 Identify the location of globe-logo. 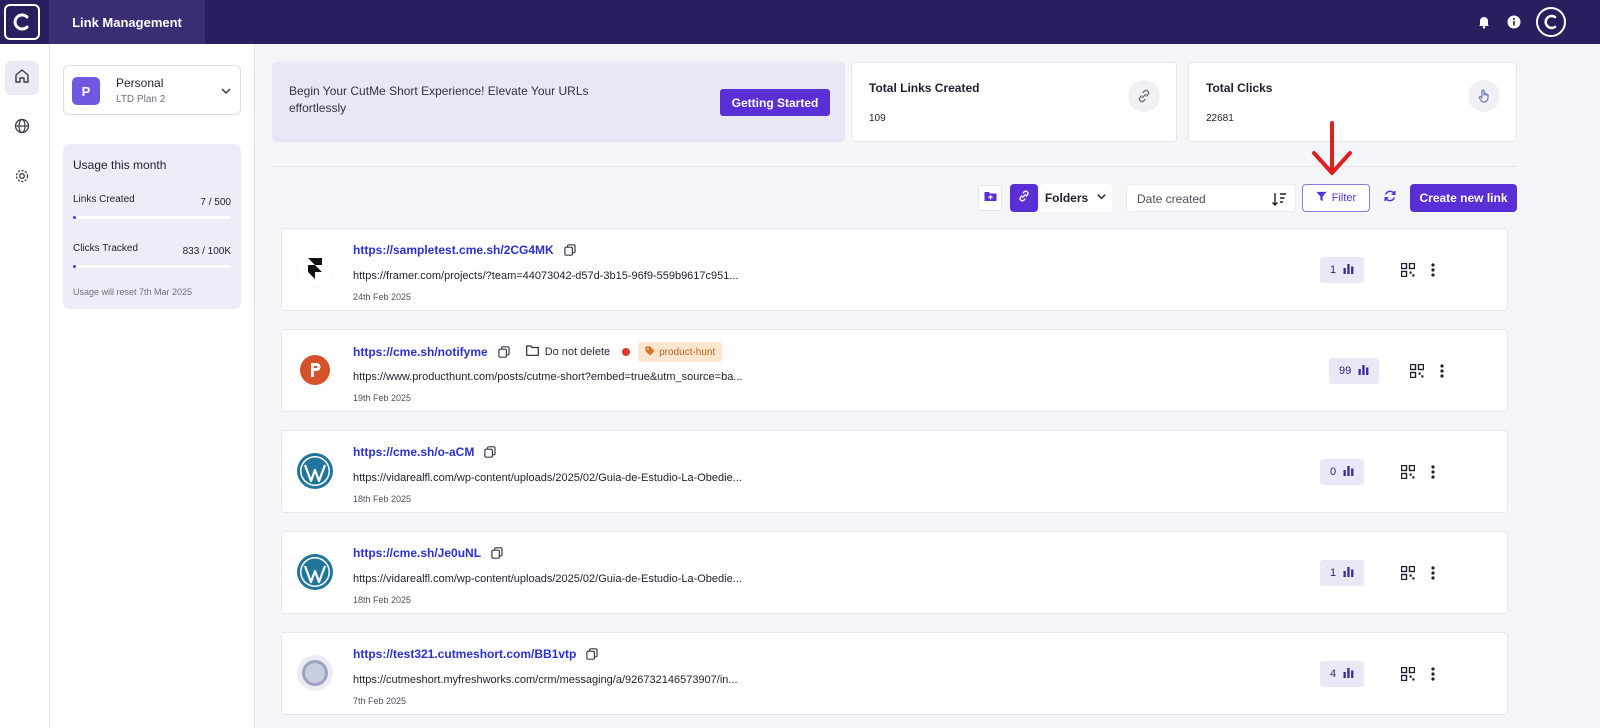
(315, 673).